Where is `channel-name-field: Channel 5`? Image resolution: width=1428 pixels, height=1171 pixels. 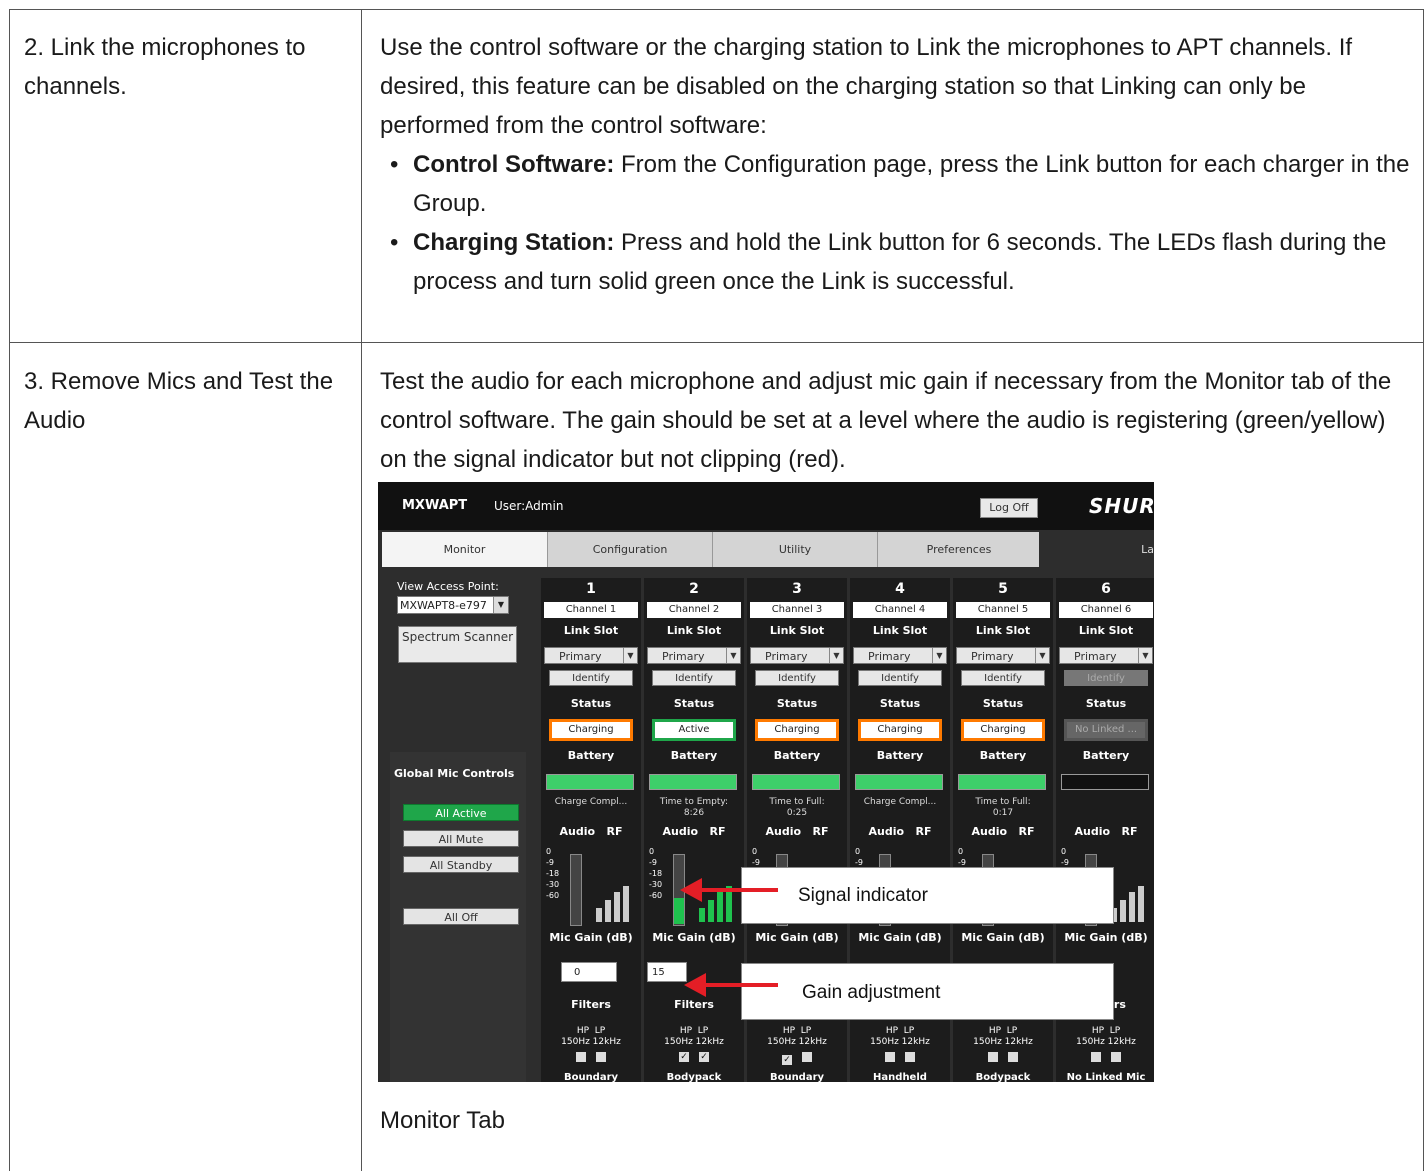
channel-name-field: Channel 5 is located at coordinates (1003, 610).